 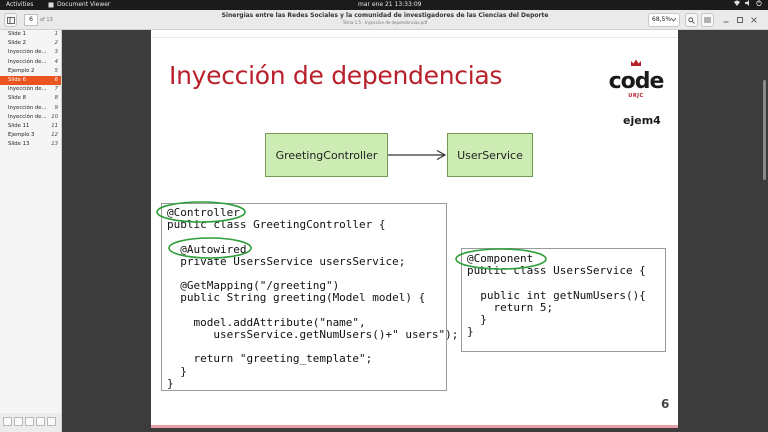 What do you see at coordinates (51, 421) in the screenshot?
I see `layers-mode-icon` at bounding box center [51, 421].